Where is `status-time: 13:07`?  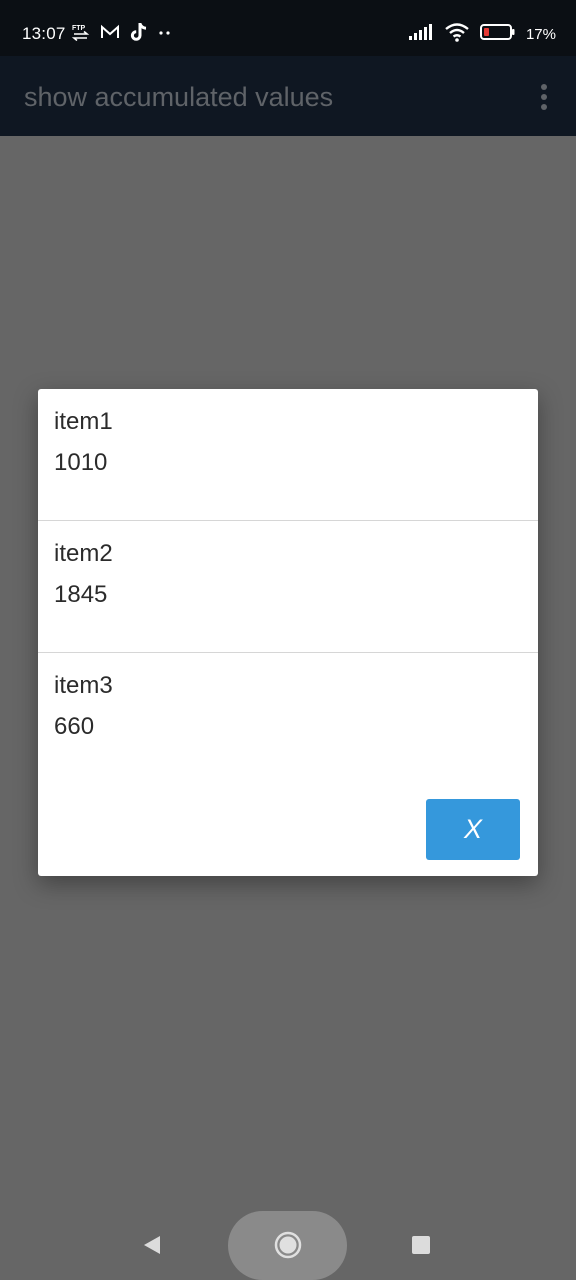
status-time: 13:07 is located at coordinates (44, 33).